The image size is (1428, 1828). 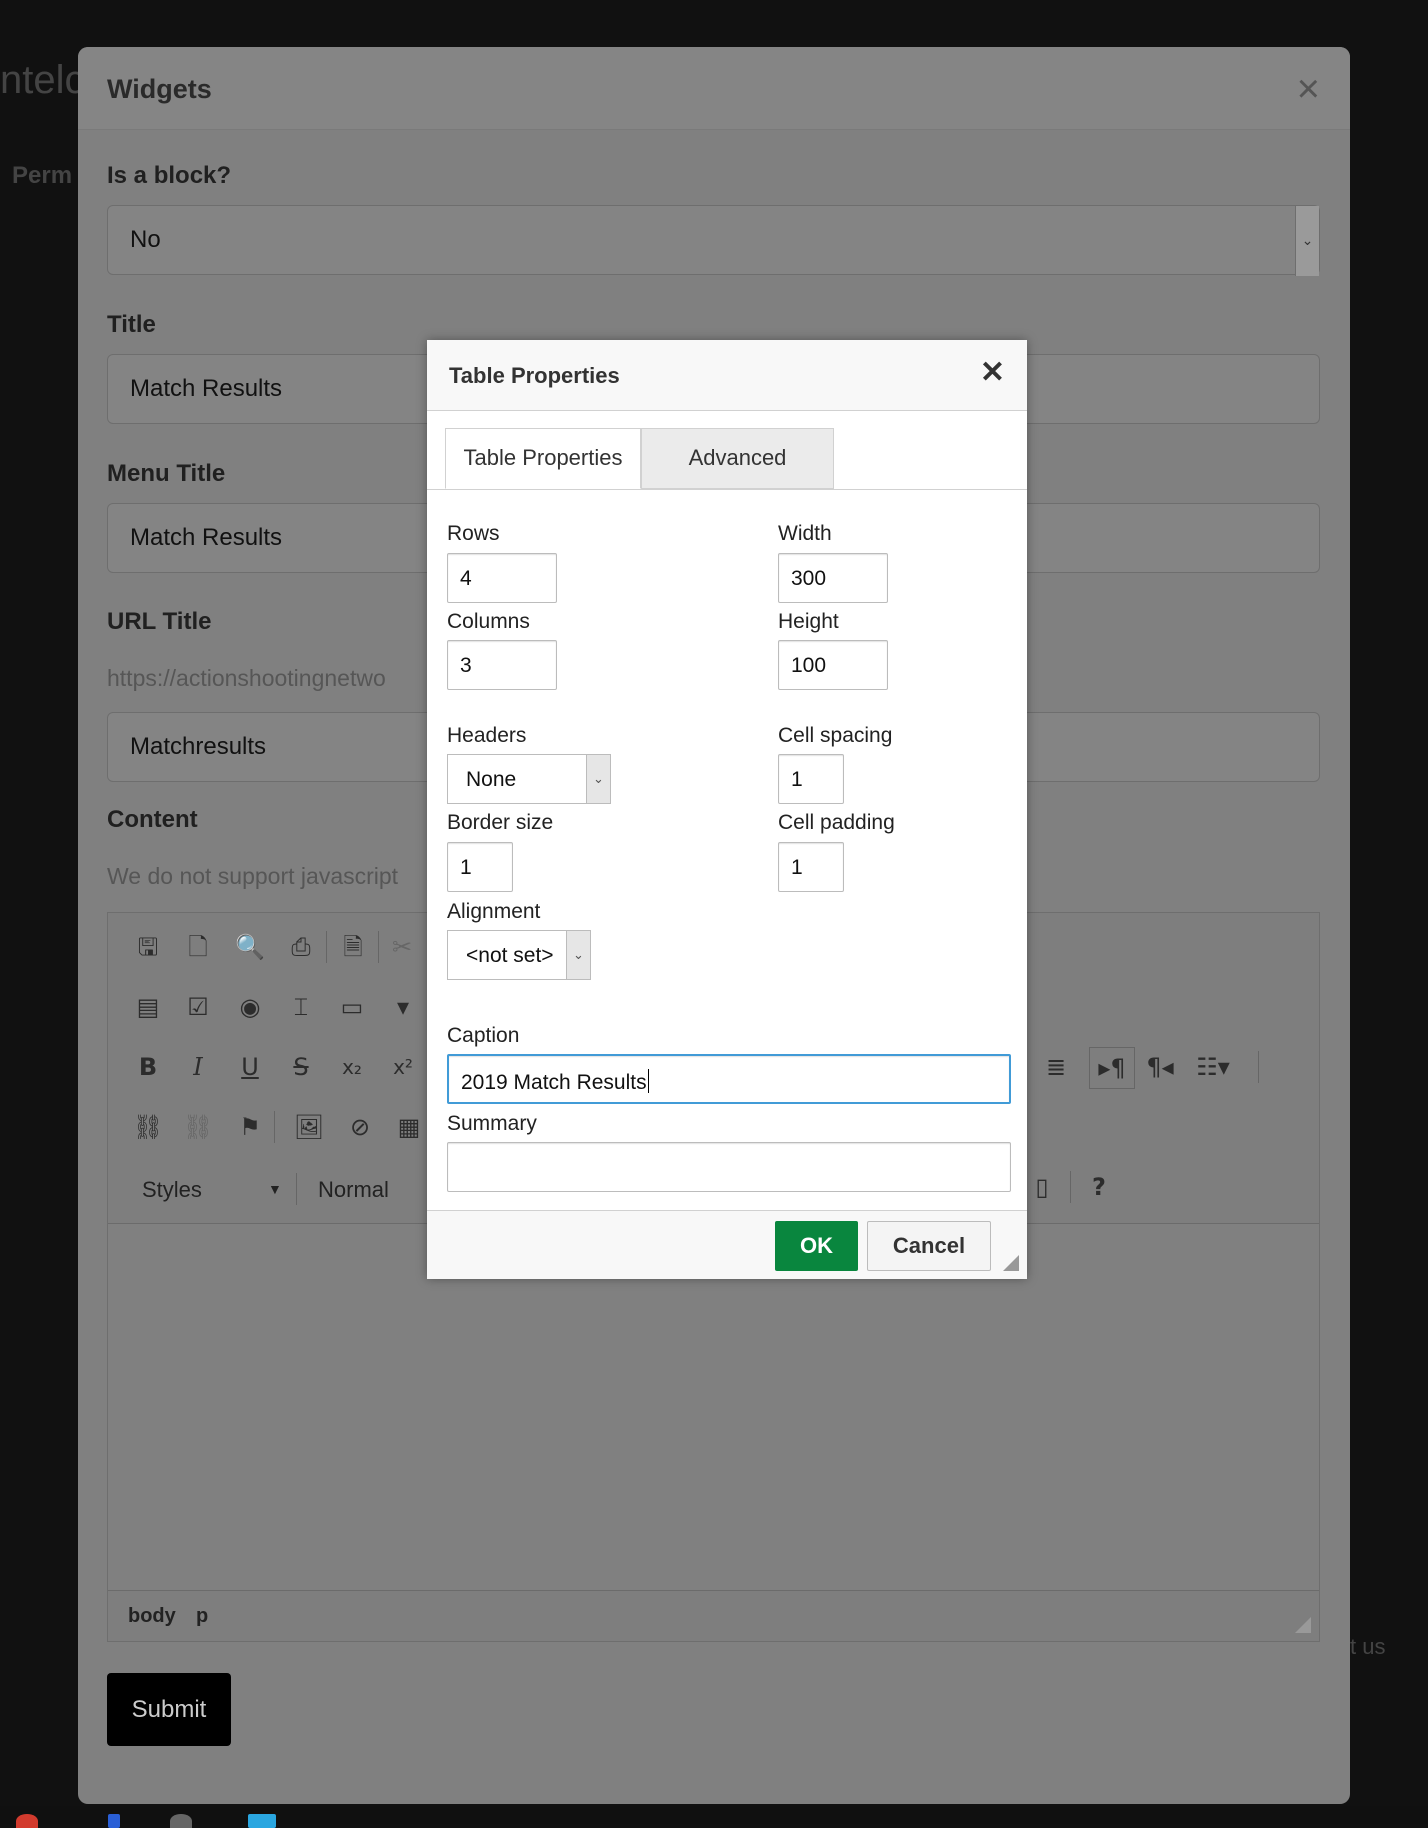 What do you see at coordinates (992, 373) in the screenshot?
I see `close-icon: ✕` at bounding box center [992, 373].